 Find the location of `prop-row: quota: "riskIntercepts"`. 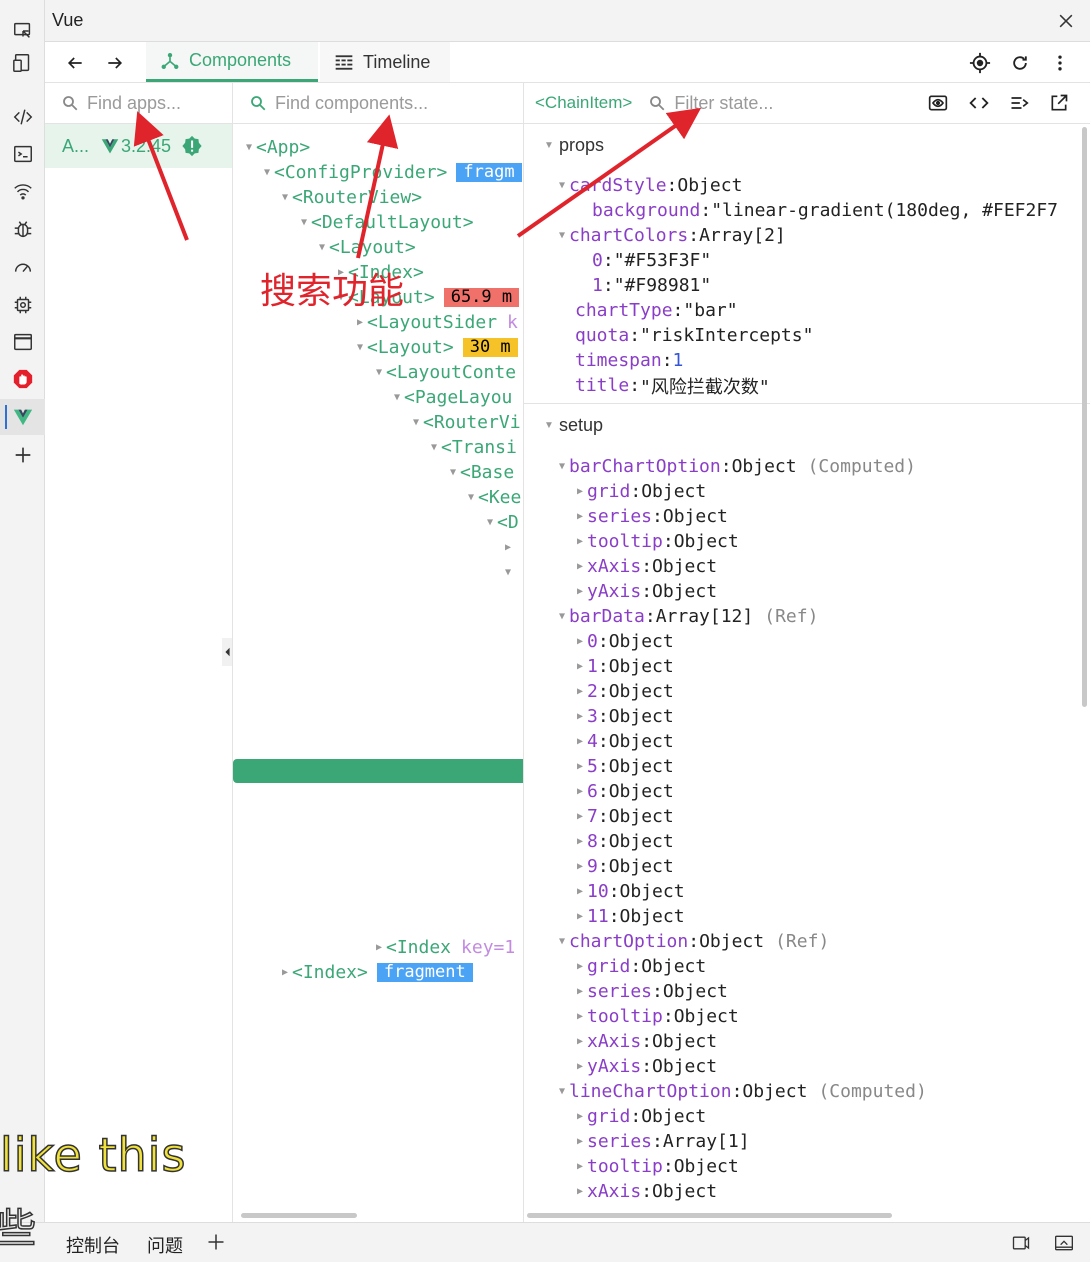

prop-row: quota: "riskIntercepts" is located at coordinates (694, 335).